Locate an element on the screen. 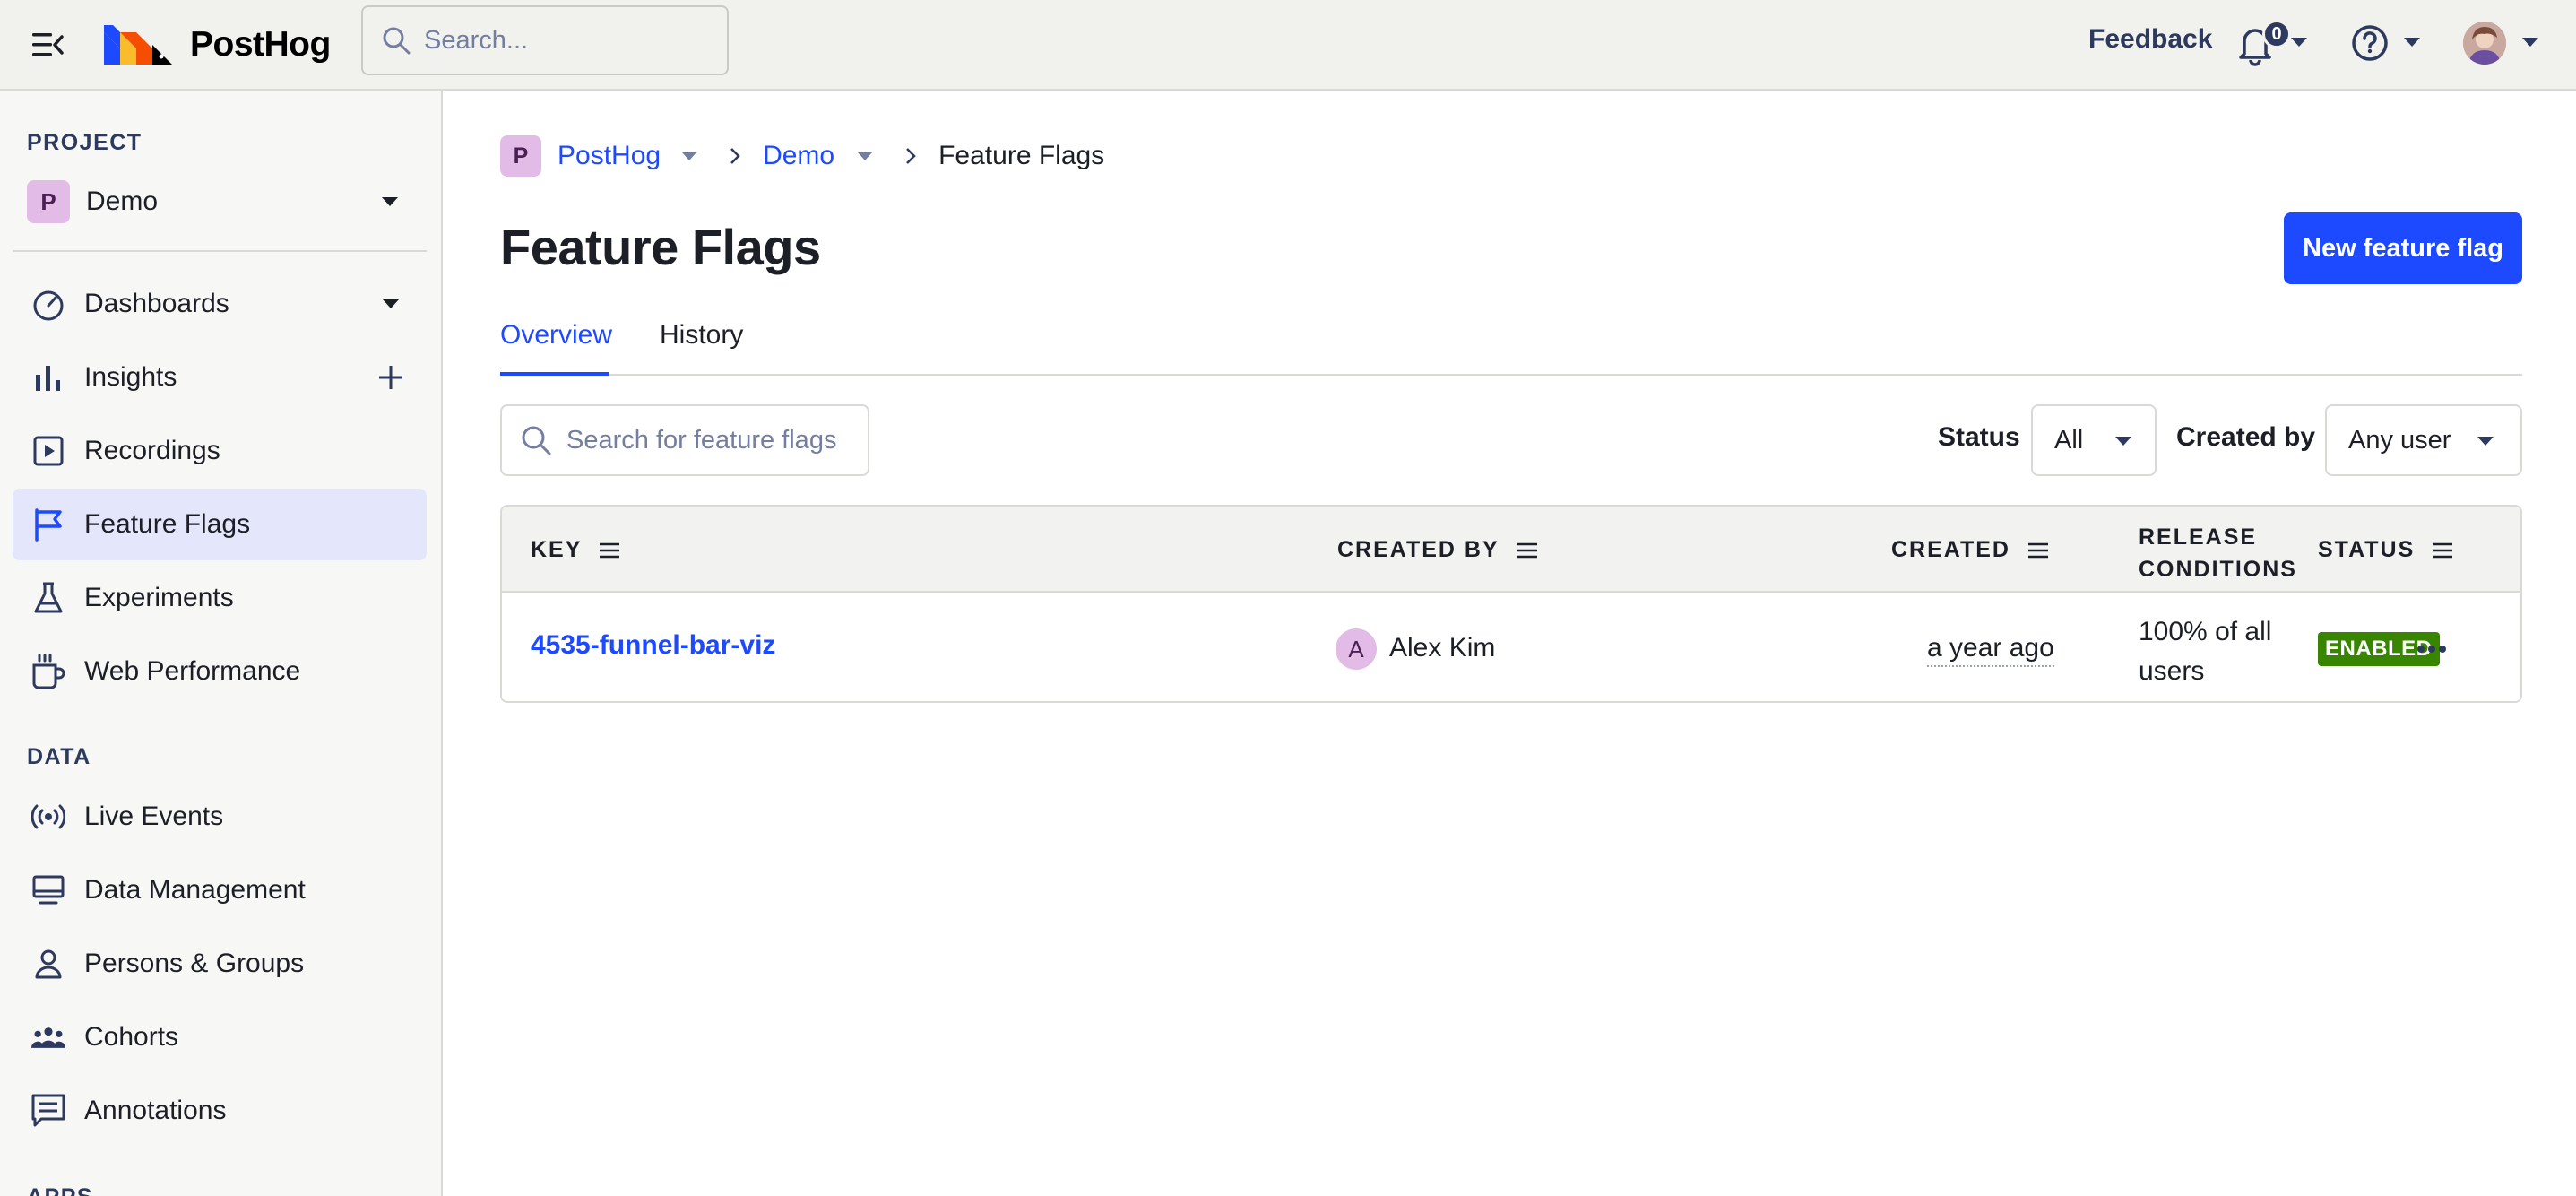  global-search-input is located at coordinates (567, 41).